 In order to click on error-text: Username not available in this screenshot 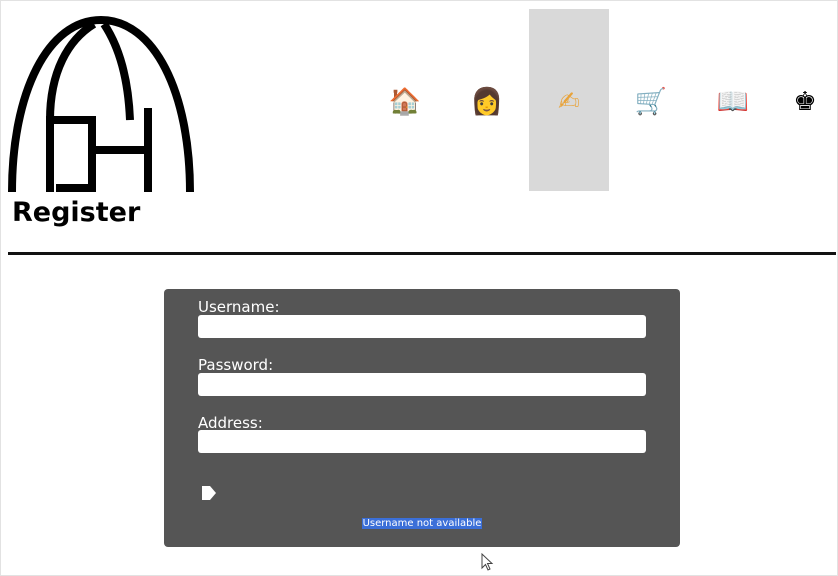, I will do `click(422, 523)`.